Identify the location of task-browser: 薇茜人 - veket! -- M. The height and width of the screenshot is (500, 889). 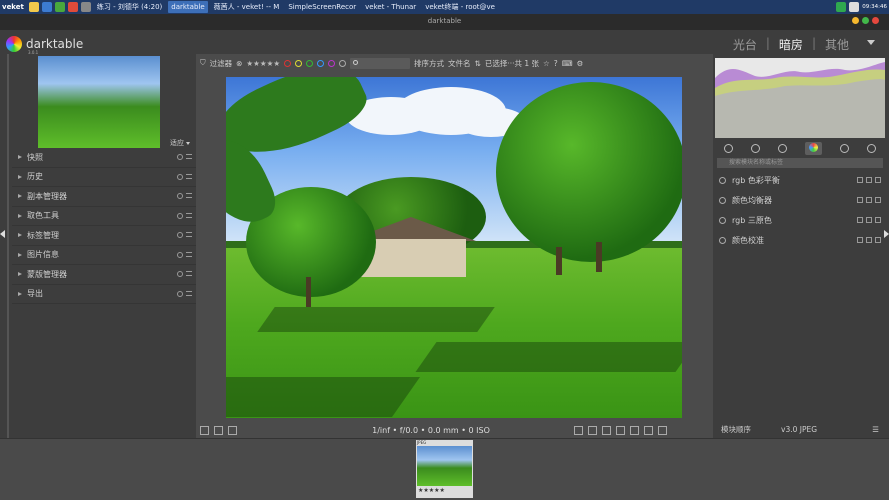
(247, 7).